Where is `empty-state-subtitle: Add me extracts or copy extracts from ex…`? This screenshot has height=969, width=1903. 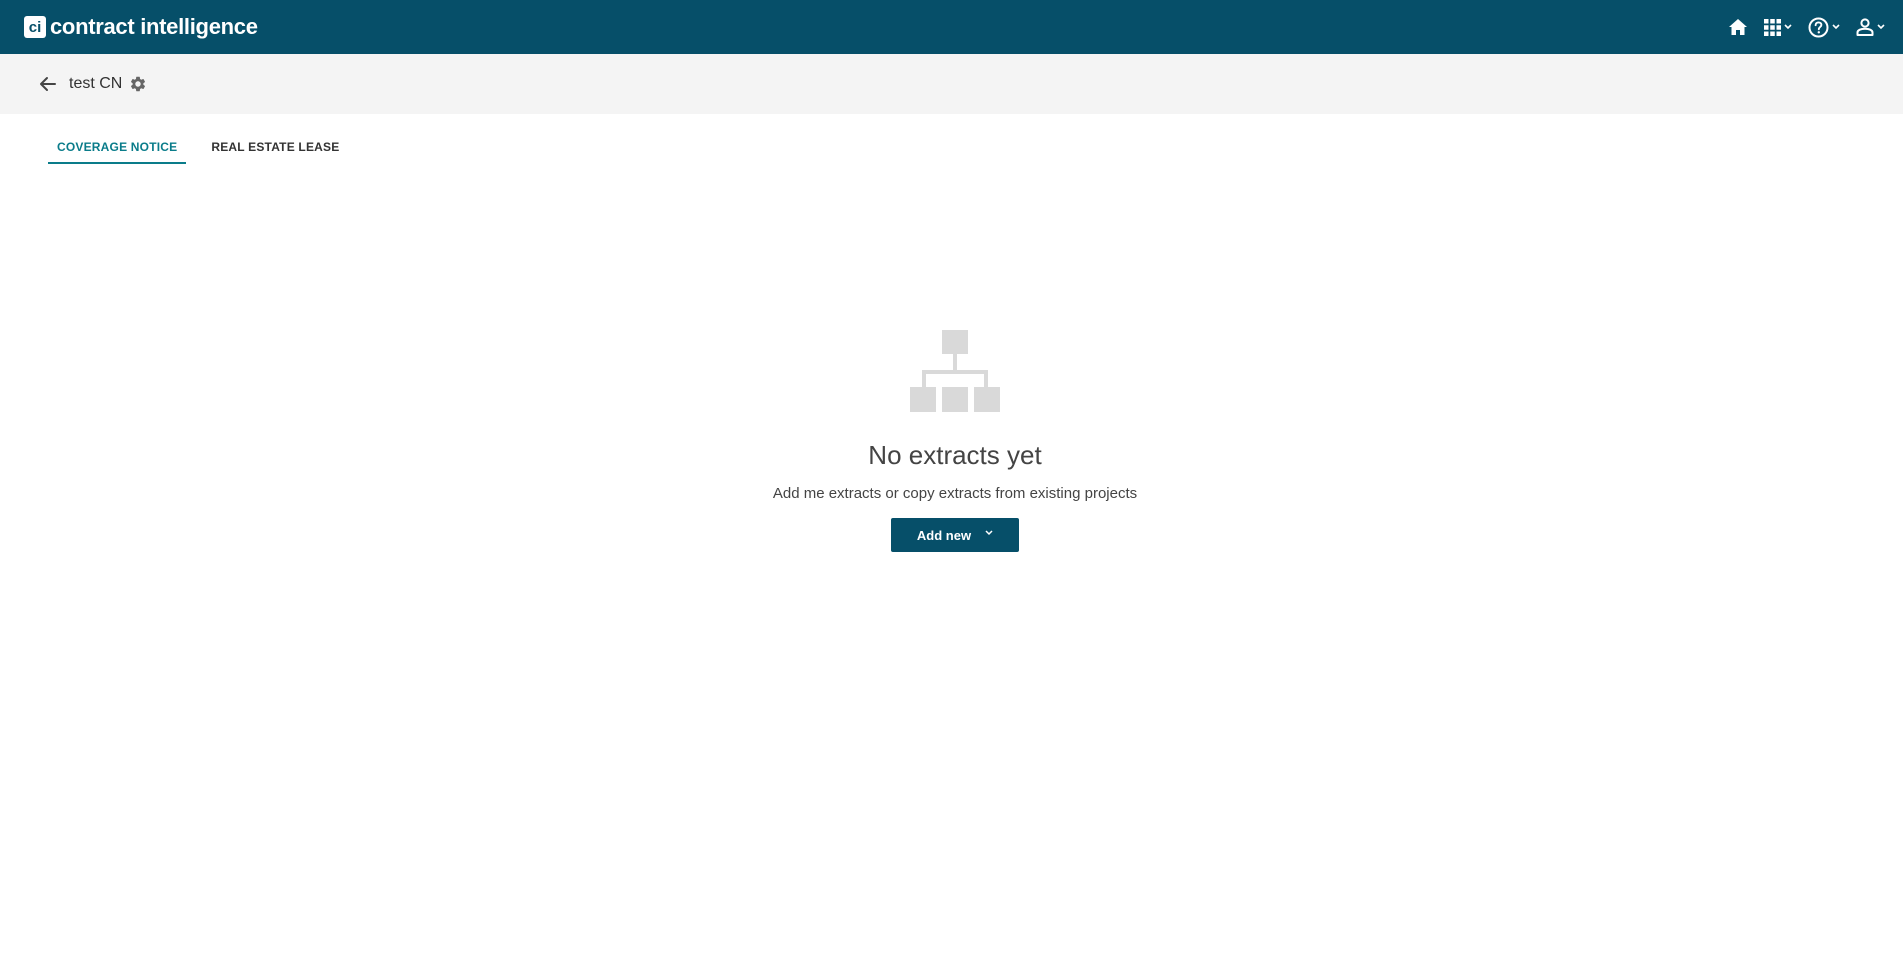 empty-state-subtitle: Add me extracts or copy extracts from ex… is located at coordinates (955, 493).